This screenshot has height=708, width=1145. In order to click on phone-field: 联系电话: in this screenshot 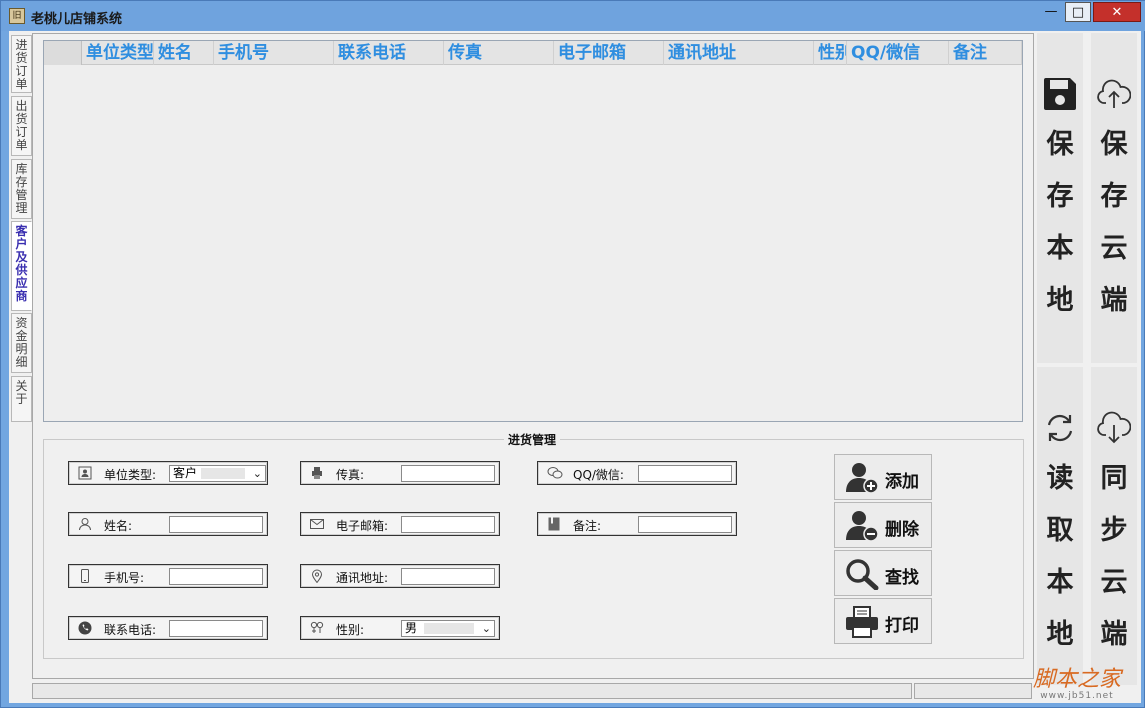, I will do `click(168, 628)`.